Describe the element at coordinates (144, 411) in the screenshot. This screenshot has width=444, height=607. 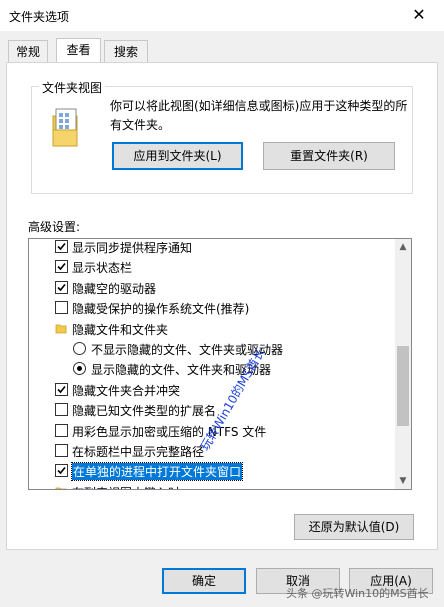
I see `advanced-setting-label: 隐藏已知文件类型的扩展名` at that location.